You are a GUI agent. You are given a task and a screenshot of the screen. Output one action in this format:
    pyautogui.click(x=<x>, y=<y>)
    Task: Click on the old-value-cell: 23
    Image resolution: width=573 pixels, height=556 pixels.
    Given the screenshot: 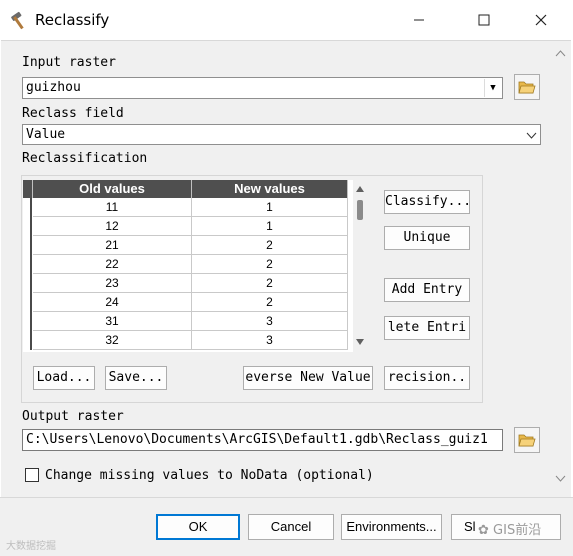 What is the action you would take?
    pyautogui.click(x=112, y=283)
    